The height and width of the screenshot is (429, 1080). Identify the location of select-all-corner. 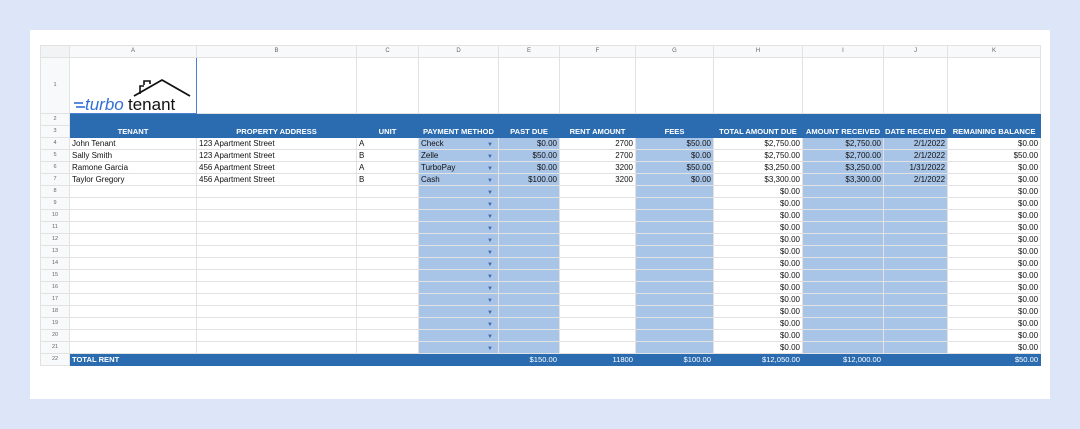
(55, 51).